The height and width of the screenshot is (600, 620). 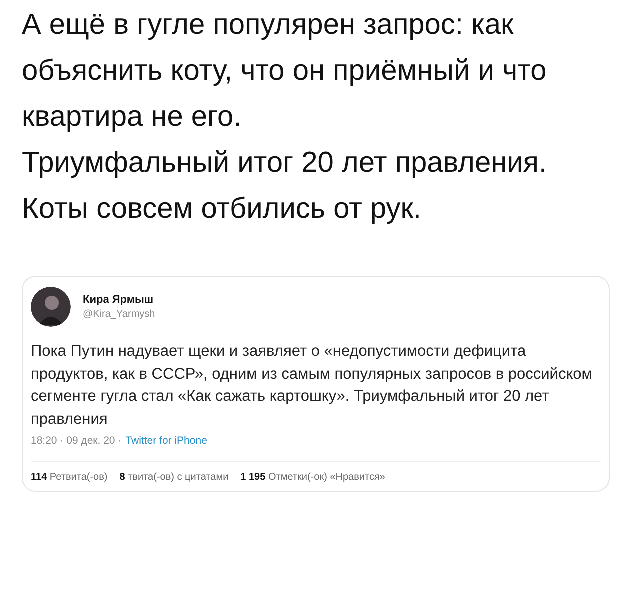 What do you see at coordinates (174, 477) in the screenshot?
I see `tweet-stat: 8 твита(-ов) с цитатами` at bounding box center [174, 477].